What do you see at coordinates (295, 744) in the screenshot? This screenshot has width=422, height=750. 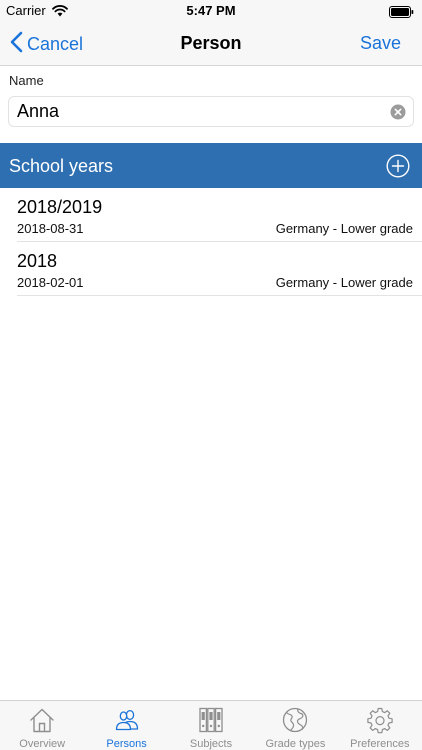 I see `tab-label: Grade types` at bounding box center [295, 744].